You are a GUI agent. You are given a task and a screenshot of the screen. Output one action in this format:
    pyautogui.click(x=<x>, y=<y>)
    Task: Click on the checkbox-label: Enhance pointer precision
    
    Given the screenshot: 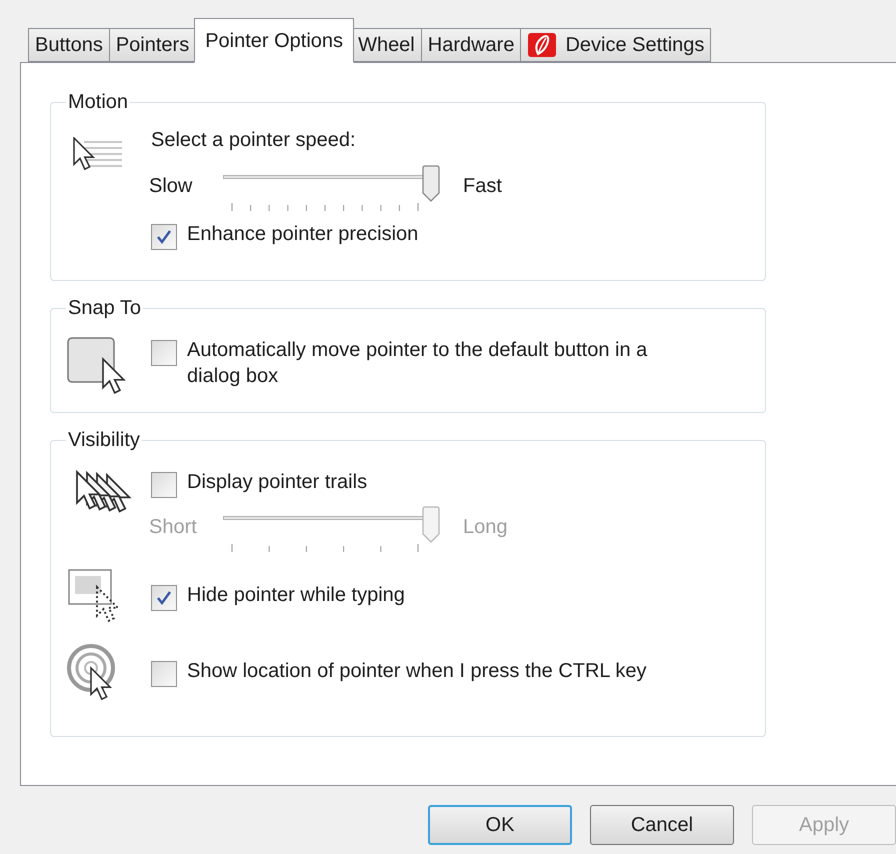 What is the action you would take?
    pyautogui.click(x=302, y=234)
    